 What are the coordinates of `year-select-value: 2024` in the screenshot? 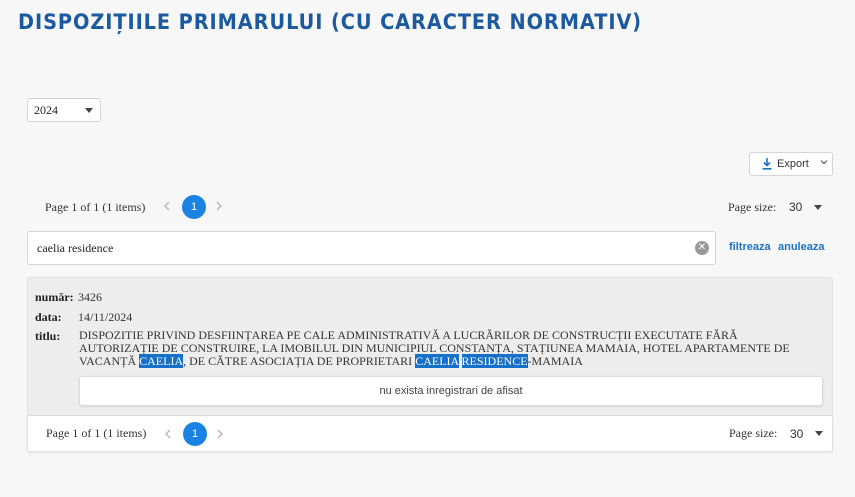 It's located at (46, 109).